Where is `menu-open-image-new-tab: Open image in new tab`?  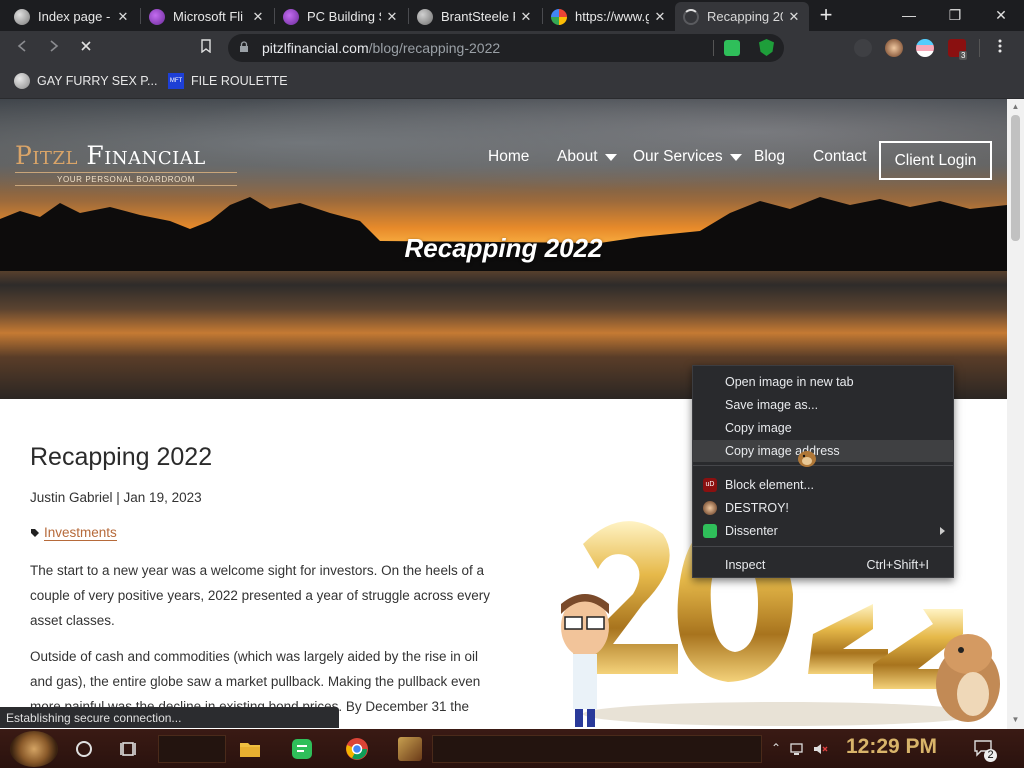 menu-open-image-new-tab: Open image in new tab is located at coordinates (823, 382).